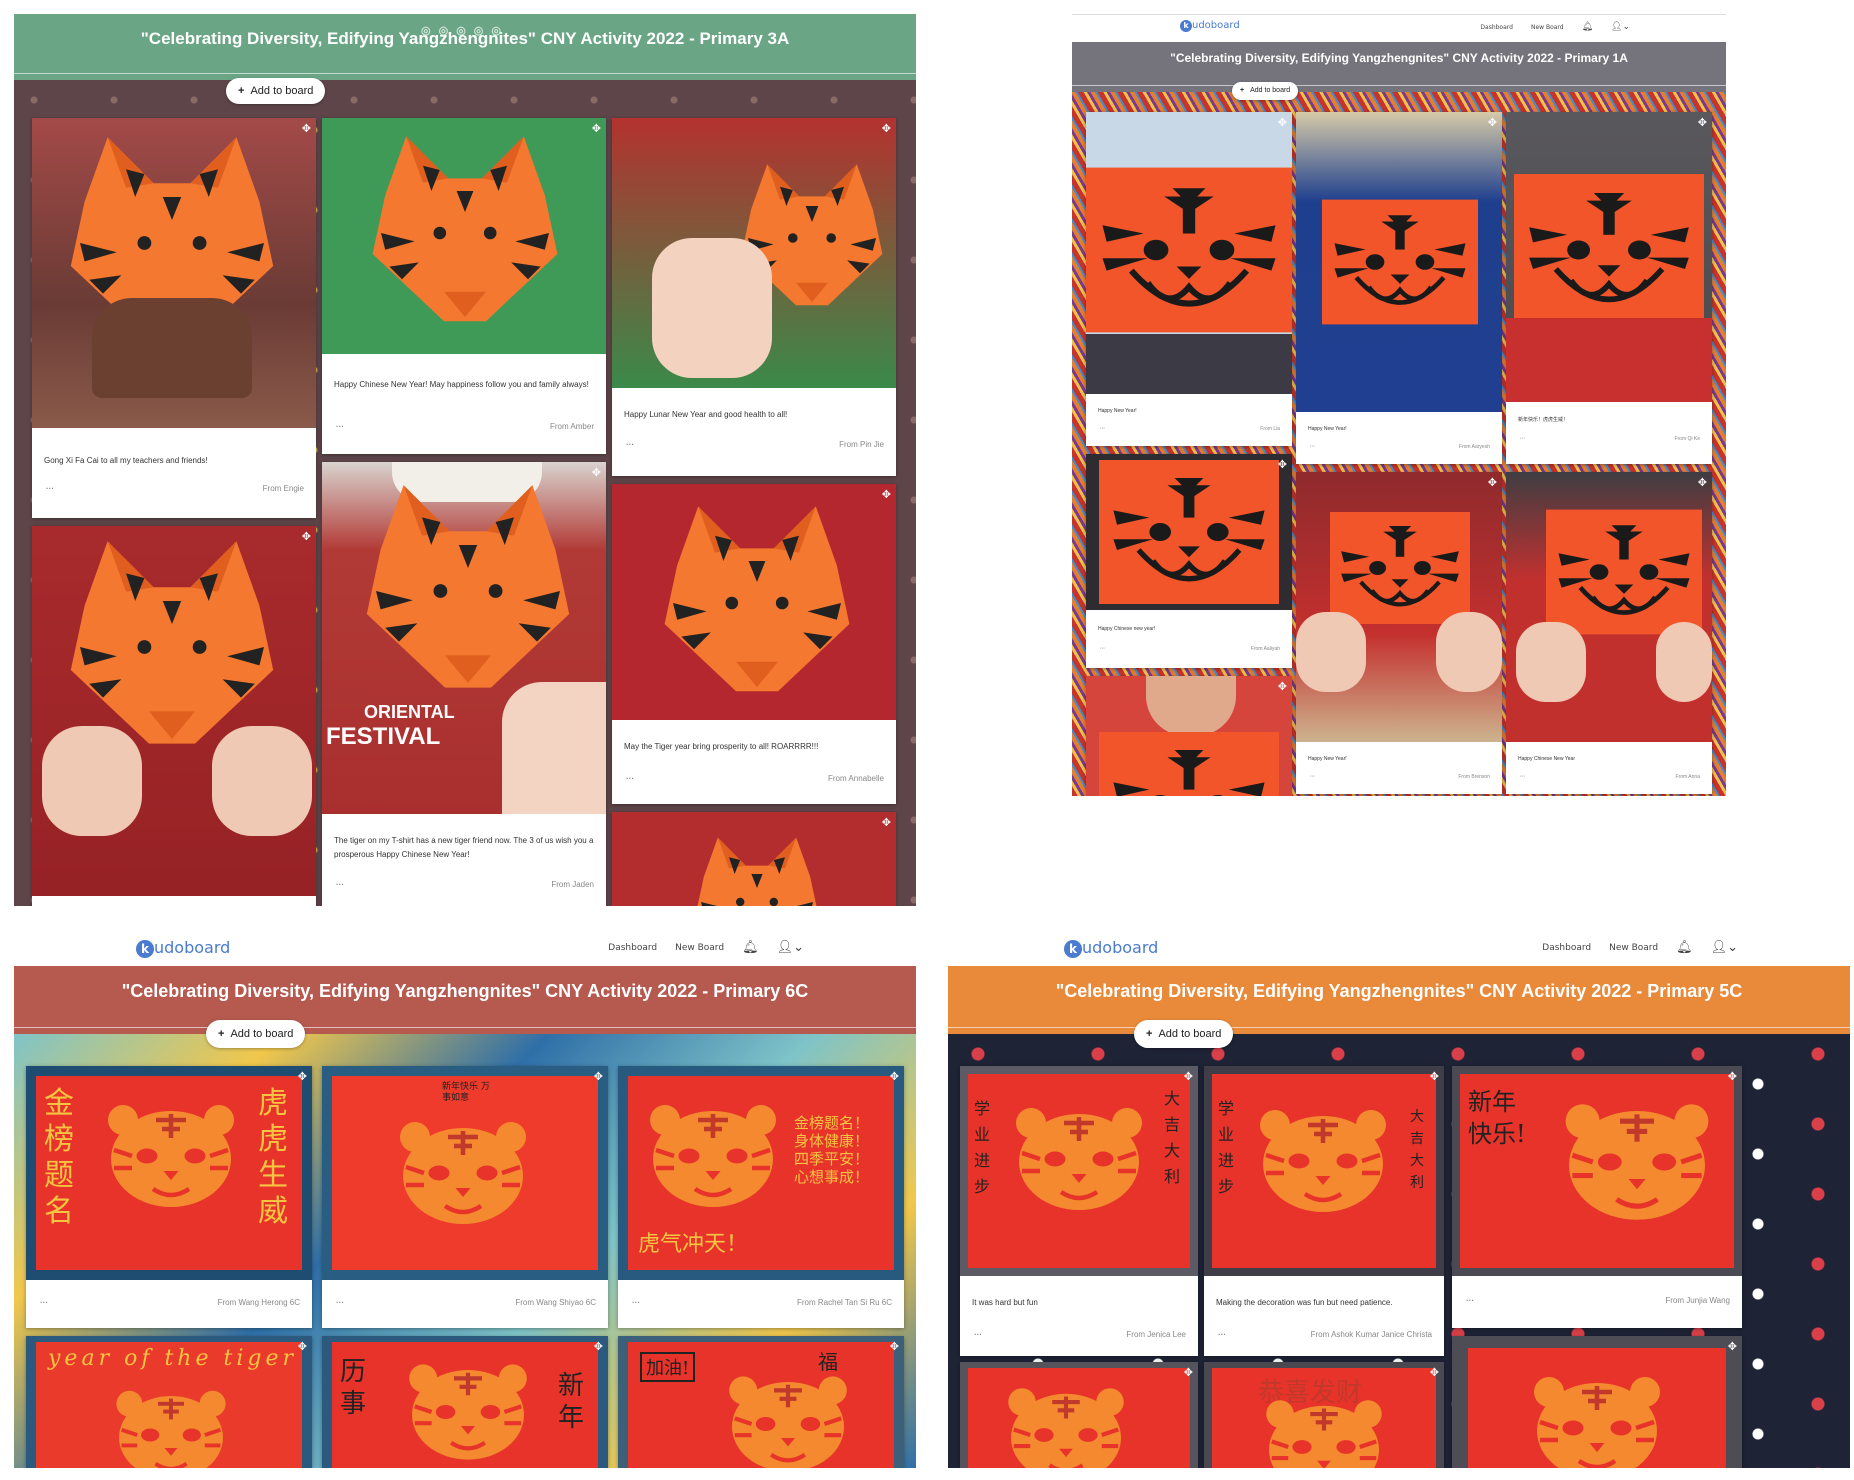  What do you see at coordinates (465, 25) in the screenshot?
I see `emoji-reactions-icon: ◎◎◎◎◎` at bounding box center [465, 25].